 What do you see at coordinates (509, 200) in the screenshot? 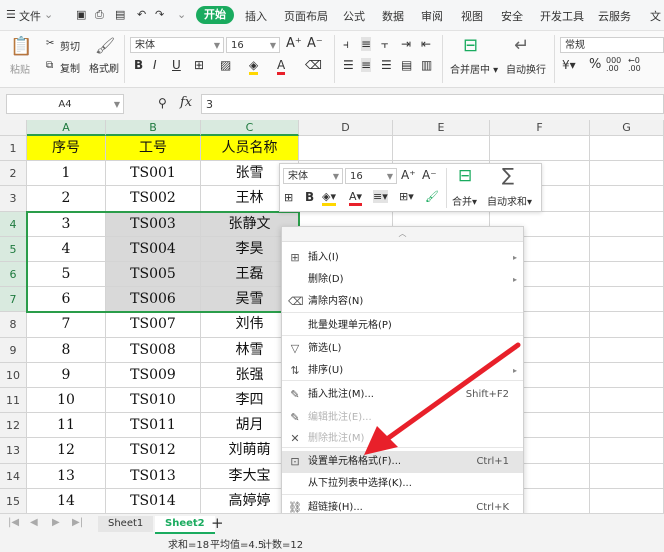
I see `autosum-button: 自动求和▾` at bounding box center [509, 200].